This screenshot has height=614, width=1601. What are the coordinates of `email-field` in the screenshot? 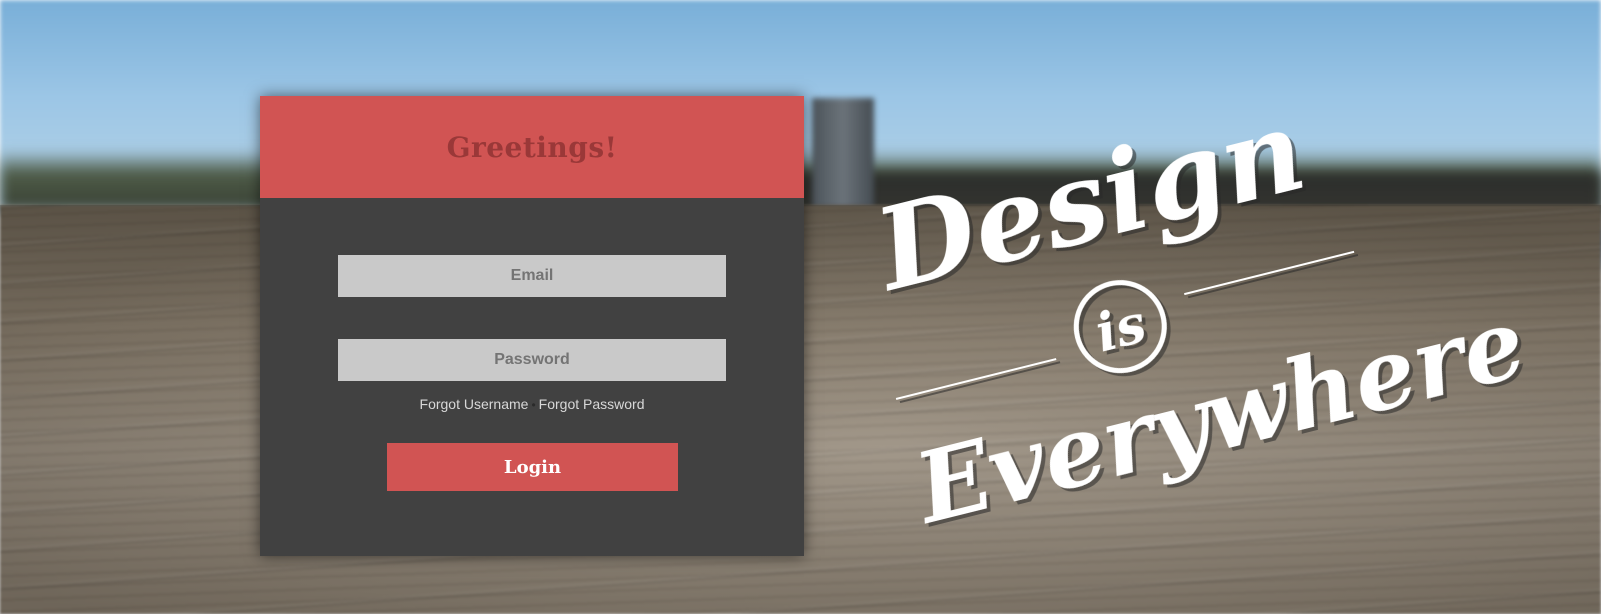 It's located at (532, 276).